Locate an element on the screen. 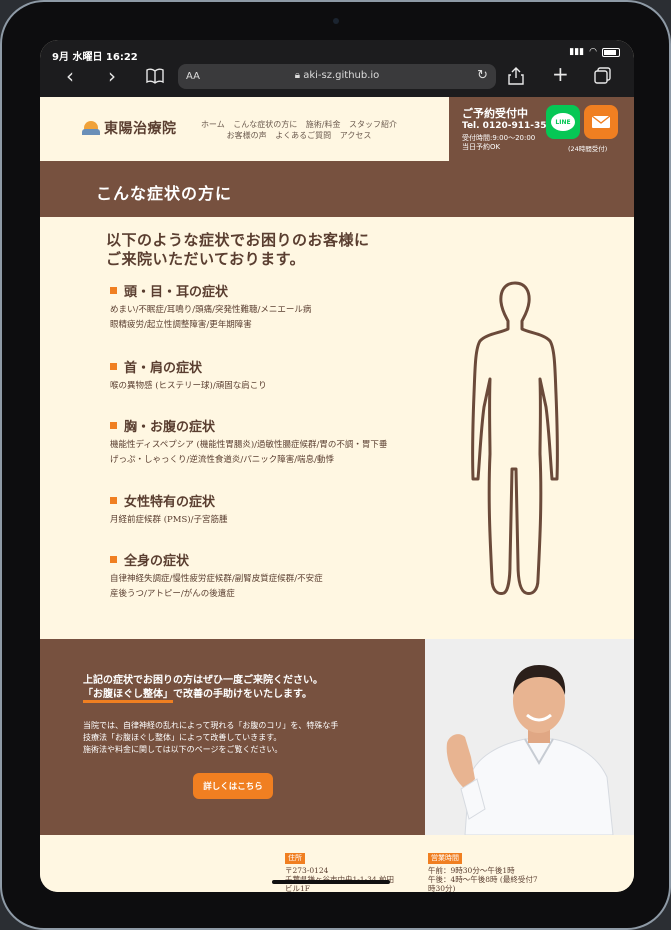 This screenshot has width=671, height=930. category-title: 女性特有の症状 is located at coordinates (170, 502).